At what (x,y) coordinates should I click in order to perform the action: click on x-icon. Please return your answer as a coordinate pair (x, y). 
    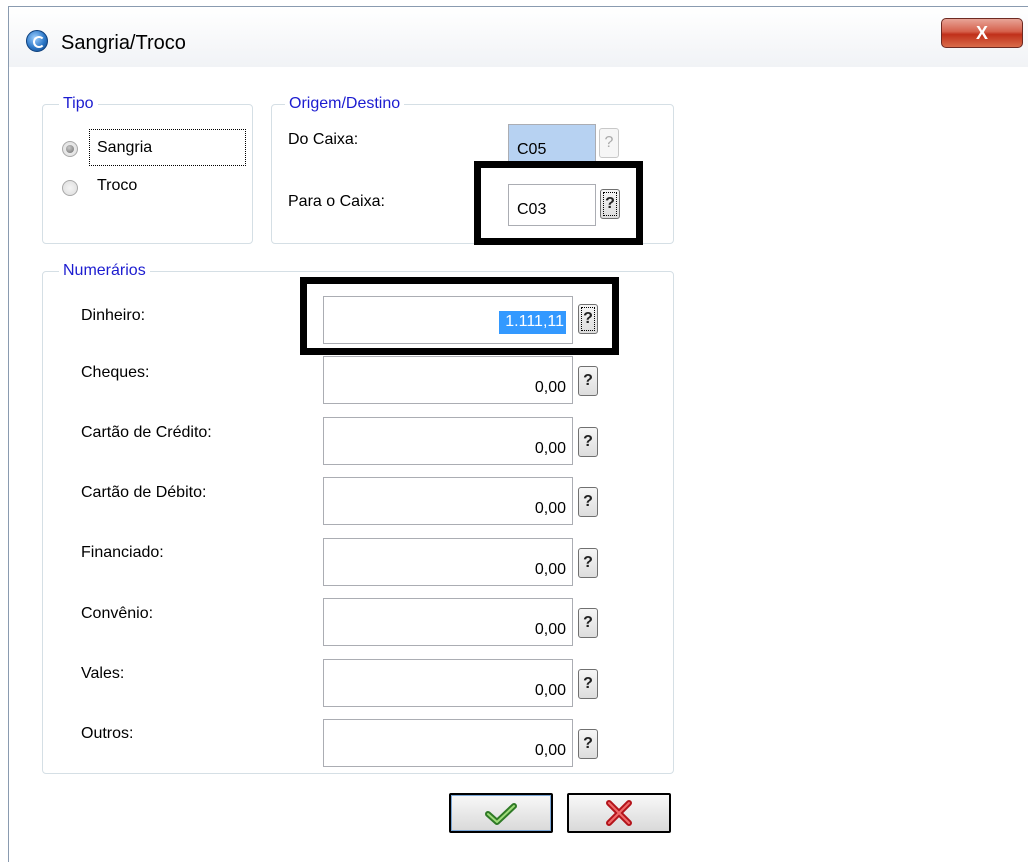
    Looking at the image, I should click on (619, 813).